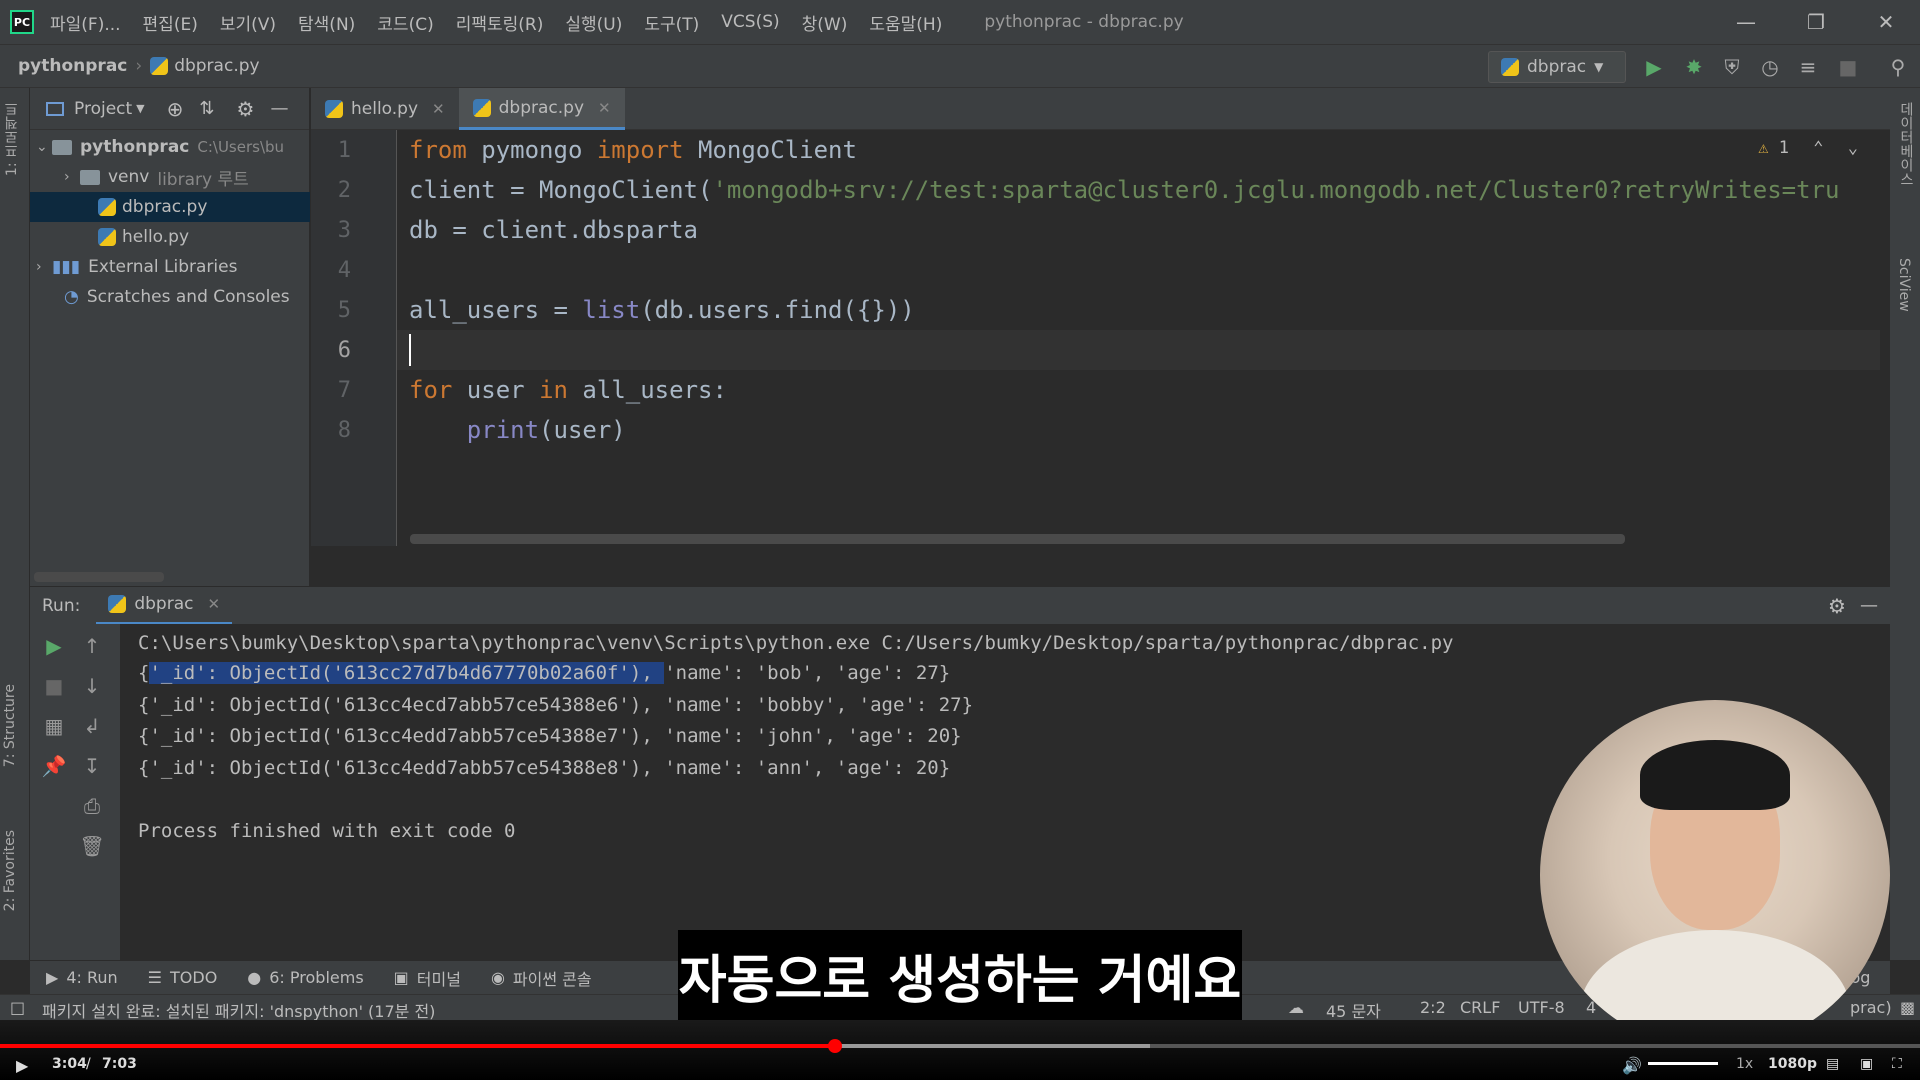 This screenshot has width=1920, height=1080. Describe the element at coordinates (1480, 1007) in the screenshot. I see `status-line-separator: CRLF` at that location.